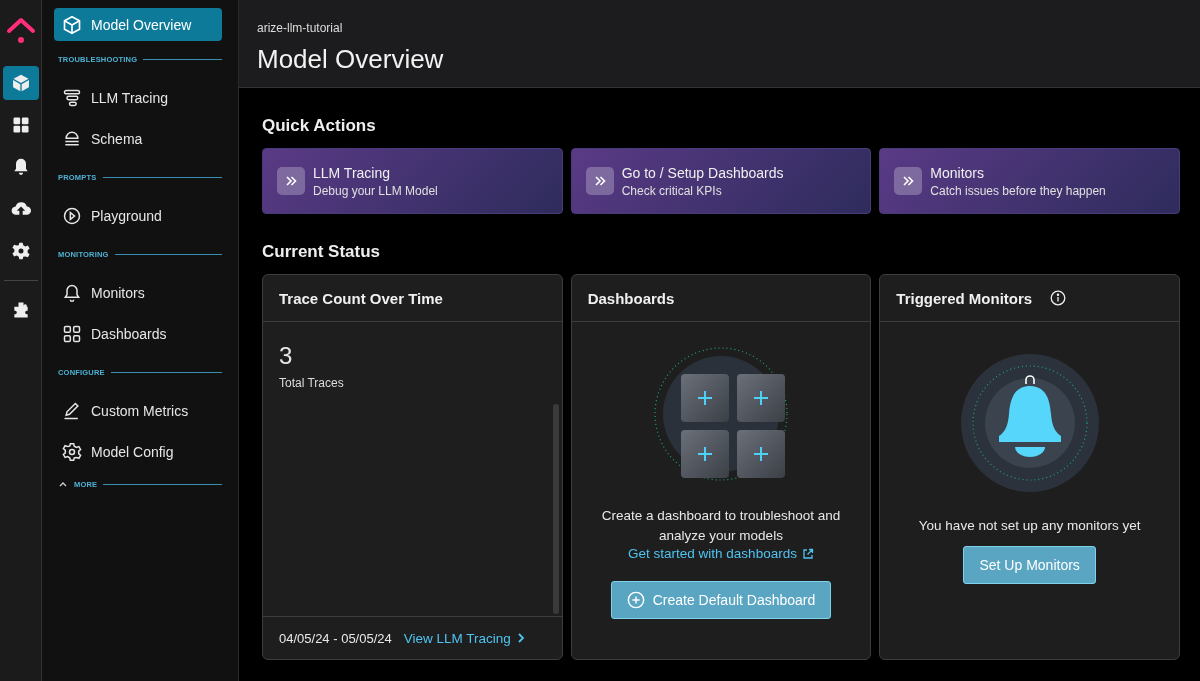 The height and width of the screenshot is (681, 1200). I want to click on external-link-icon, so click(807, 553).